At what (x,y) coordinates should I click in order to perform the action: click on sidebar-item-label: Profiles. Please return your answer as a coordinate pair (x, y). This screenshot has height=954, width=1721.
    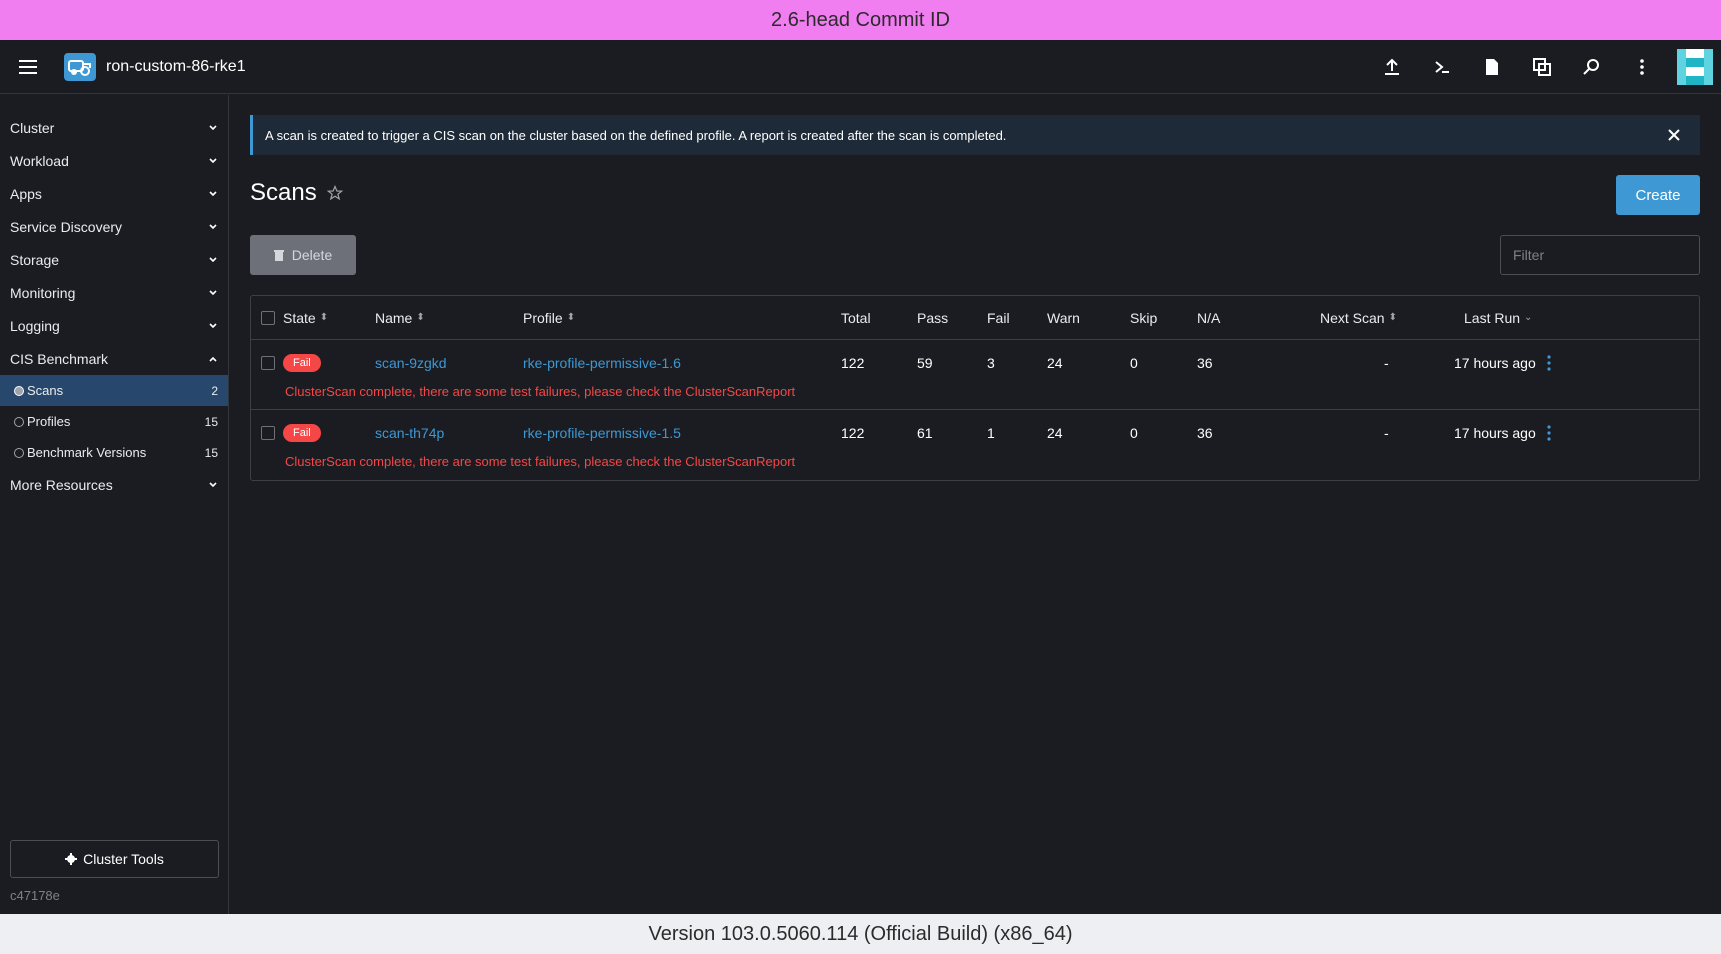
    Looking at the image, I should click on (49, 421).